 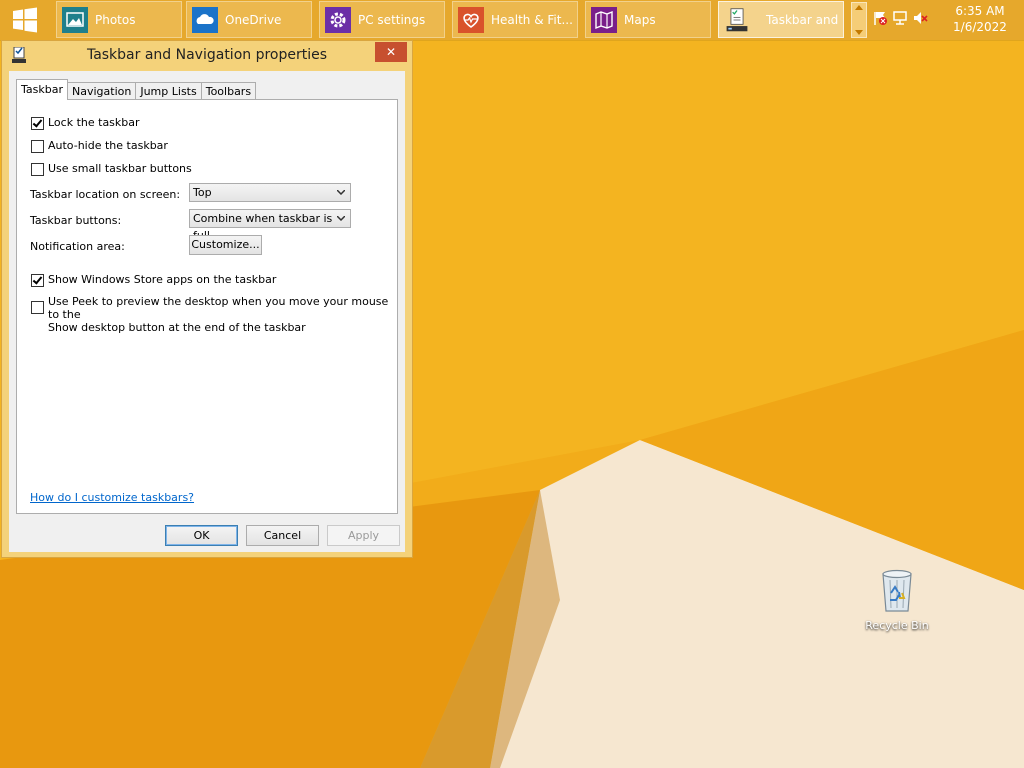 What do you see at coordinates (897, 625) in the screenshot?
I see `recycle-bin-label: Recycle Bin` at bounding box center [897, 625].